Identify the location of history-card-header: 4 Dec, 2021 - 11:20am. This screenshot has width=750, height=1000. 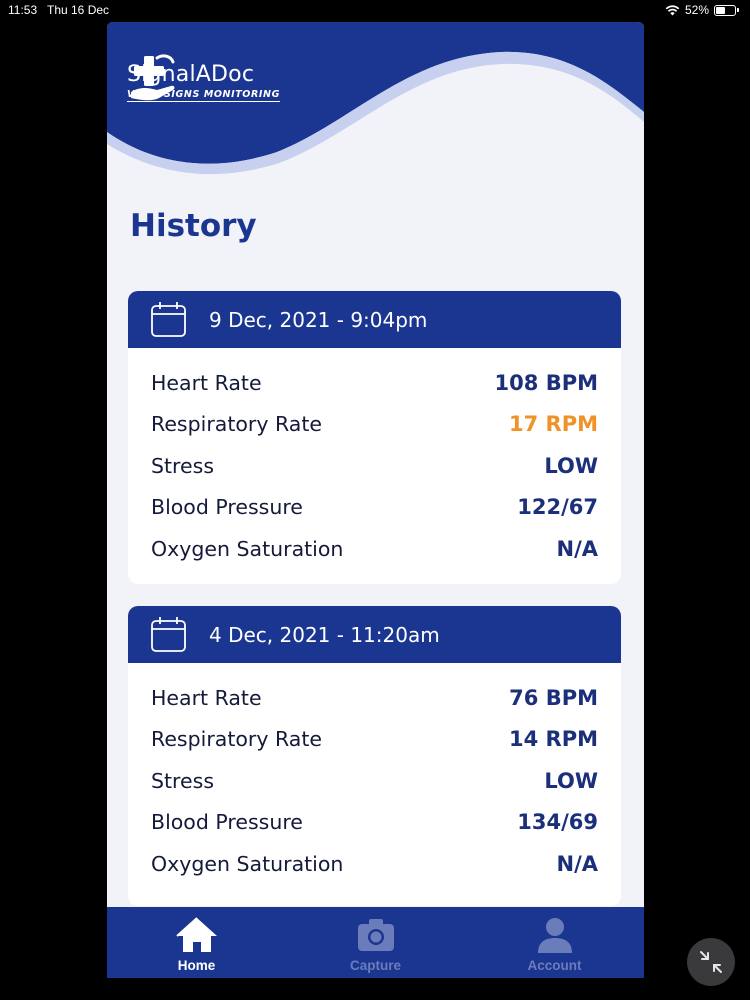
(374, 634).